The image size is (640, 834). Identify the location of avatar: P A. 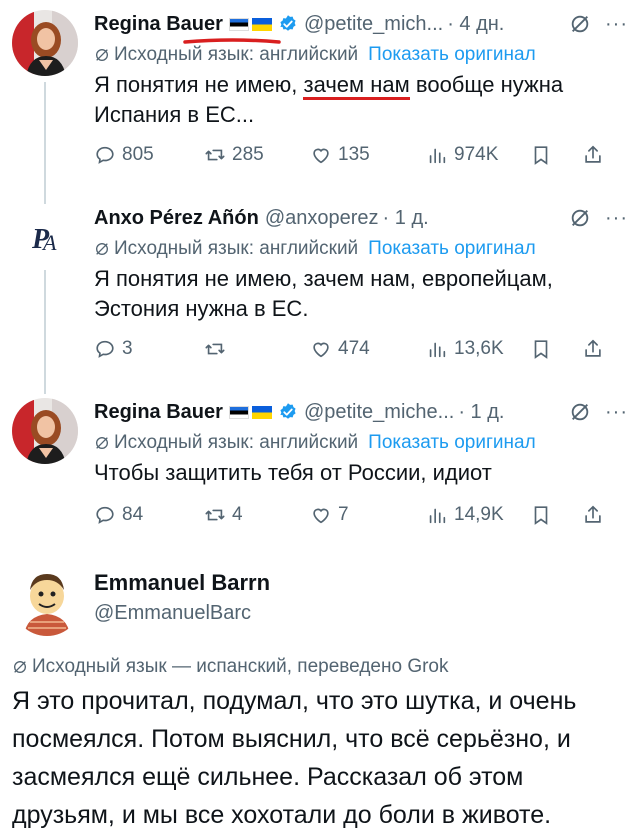
(45, 237).